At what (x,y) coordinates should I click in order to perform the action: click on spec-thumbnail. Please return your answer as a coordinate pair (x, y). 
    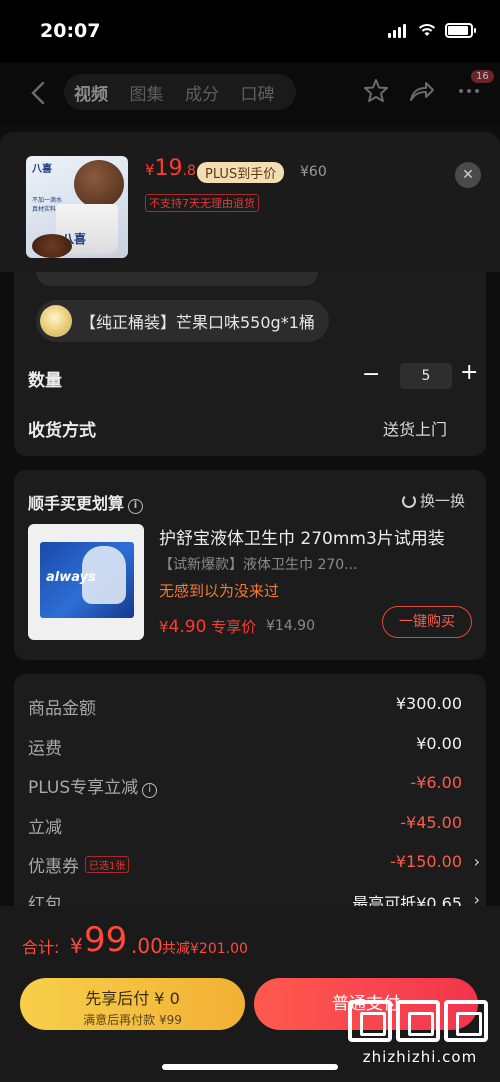
    Looking at the image, I should click on (56, 321).